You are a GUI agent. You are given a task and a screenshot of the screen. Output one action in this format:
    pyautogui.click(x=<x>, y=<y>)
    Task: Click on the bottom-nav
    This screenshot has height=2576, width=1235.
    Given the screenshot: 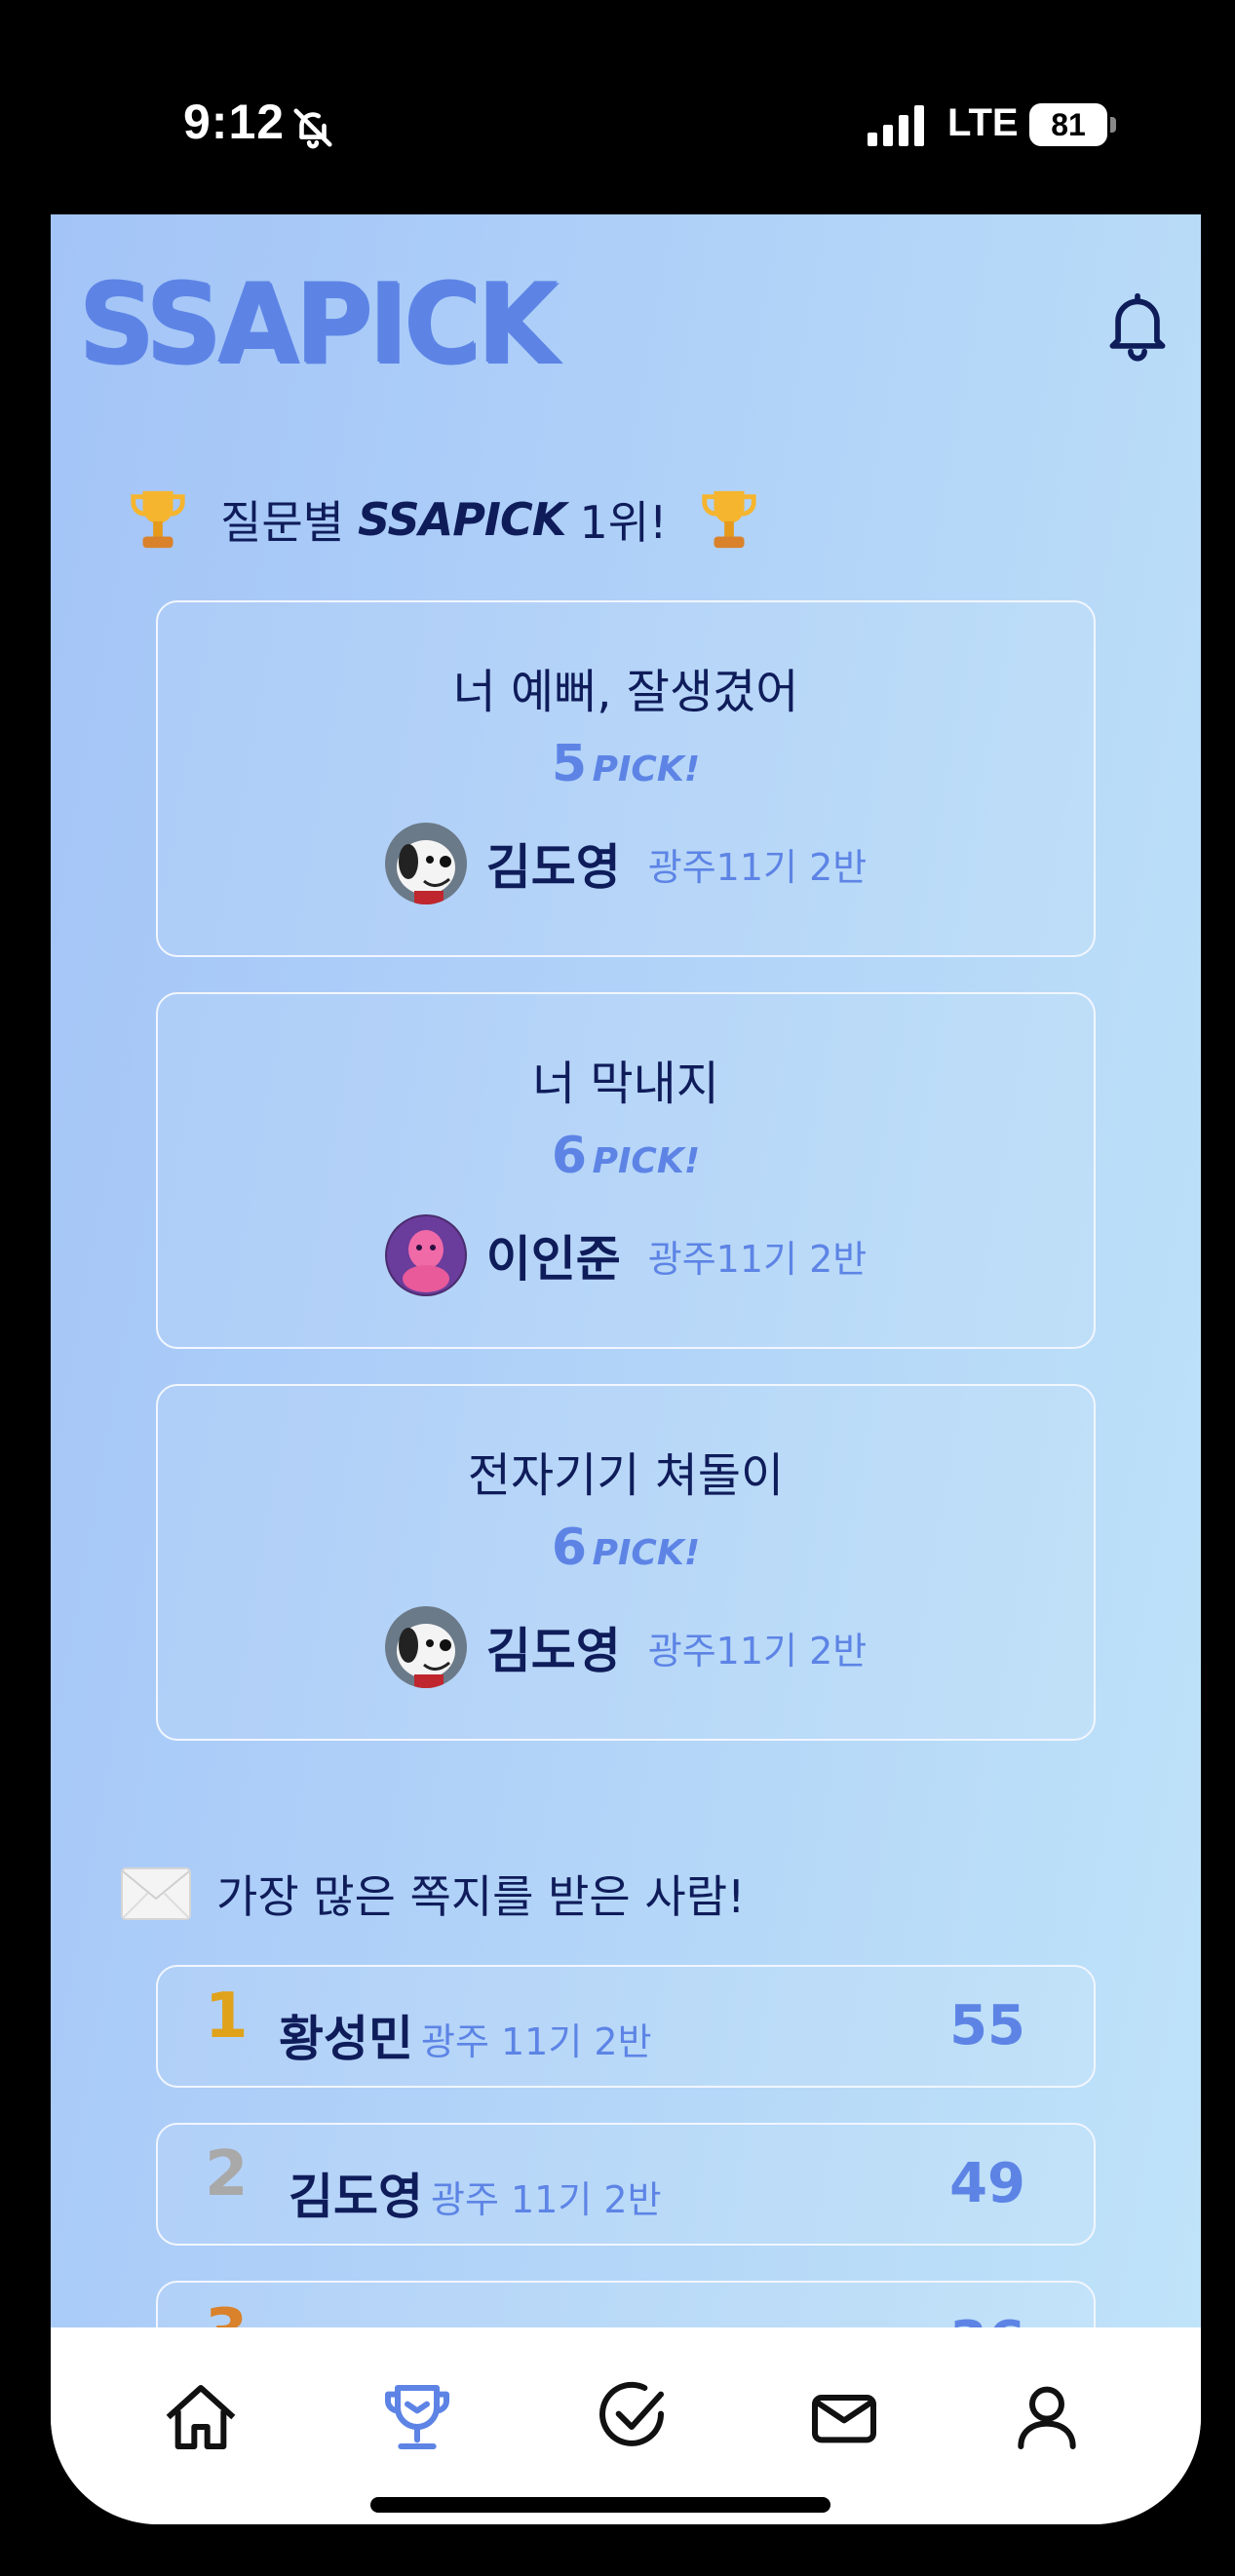 What is the action you would take?
    pyautogui.click(x=626, y=2425)
    